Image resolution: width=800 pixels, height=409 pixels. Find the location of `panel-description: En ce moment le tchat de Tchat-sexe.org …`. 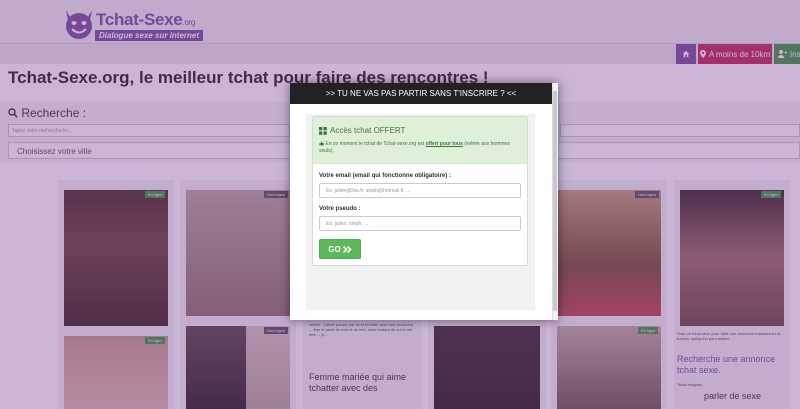

panel-description: En ce moment le tchat de Tchat-sexe.org … is located at coordinates (414, 147).